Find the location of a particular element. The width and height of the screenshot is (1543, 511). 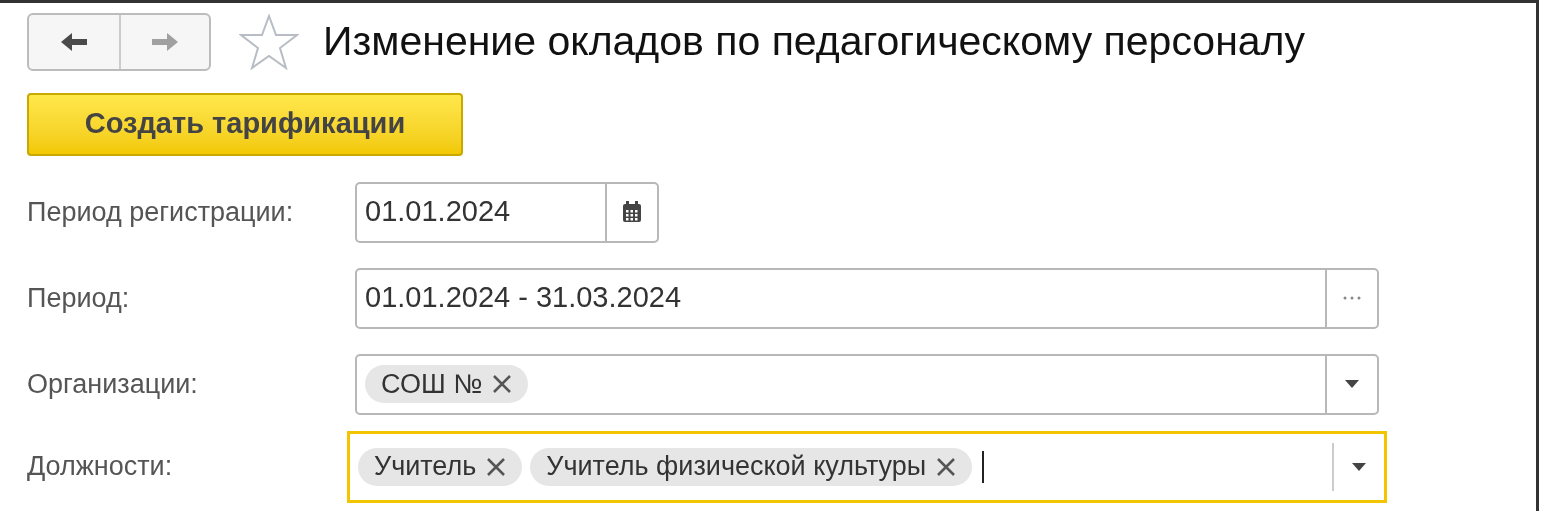

calendar-icon is located at coordinates (632, 212).